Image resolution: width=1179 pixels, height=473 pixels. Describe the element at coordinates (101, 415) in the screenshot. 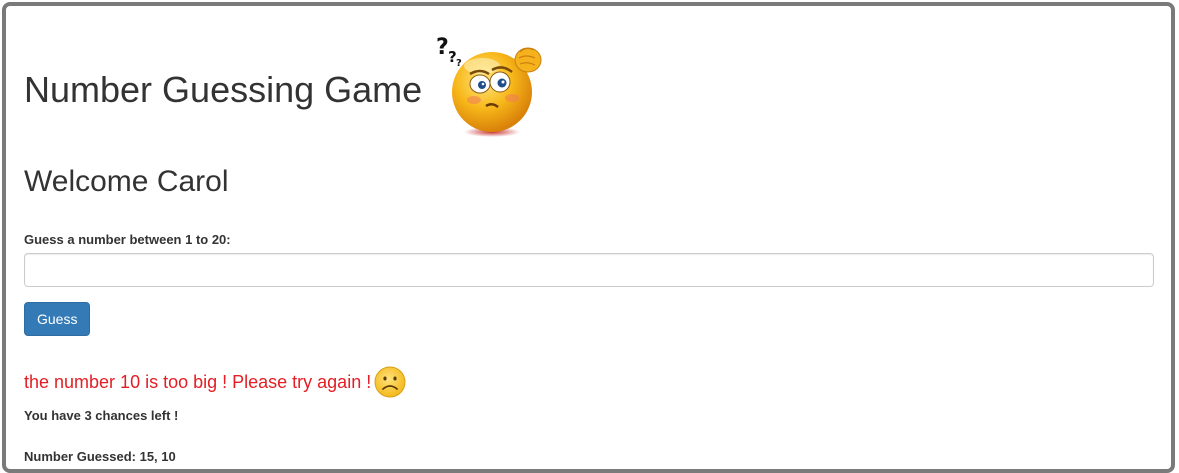

I see `chances-left: You have 3 chances left !` at that location.